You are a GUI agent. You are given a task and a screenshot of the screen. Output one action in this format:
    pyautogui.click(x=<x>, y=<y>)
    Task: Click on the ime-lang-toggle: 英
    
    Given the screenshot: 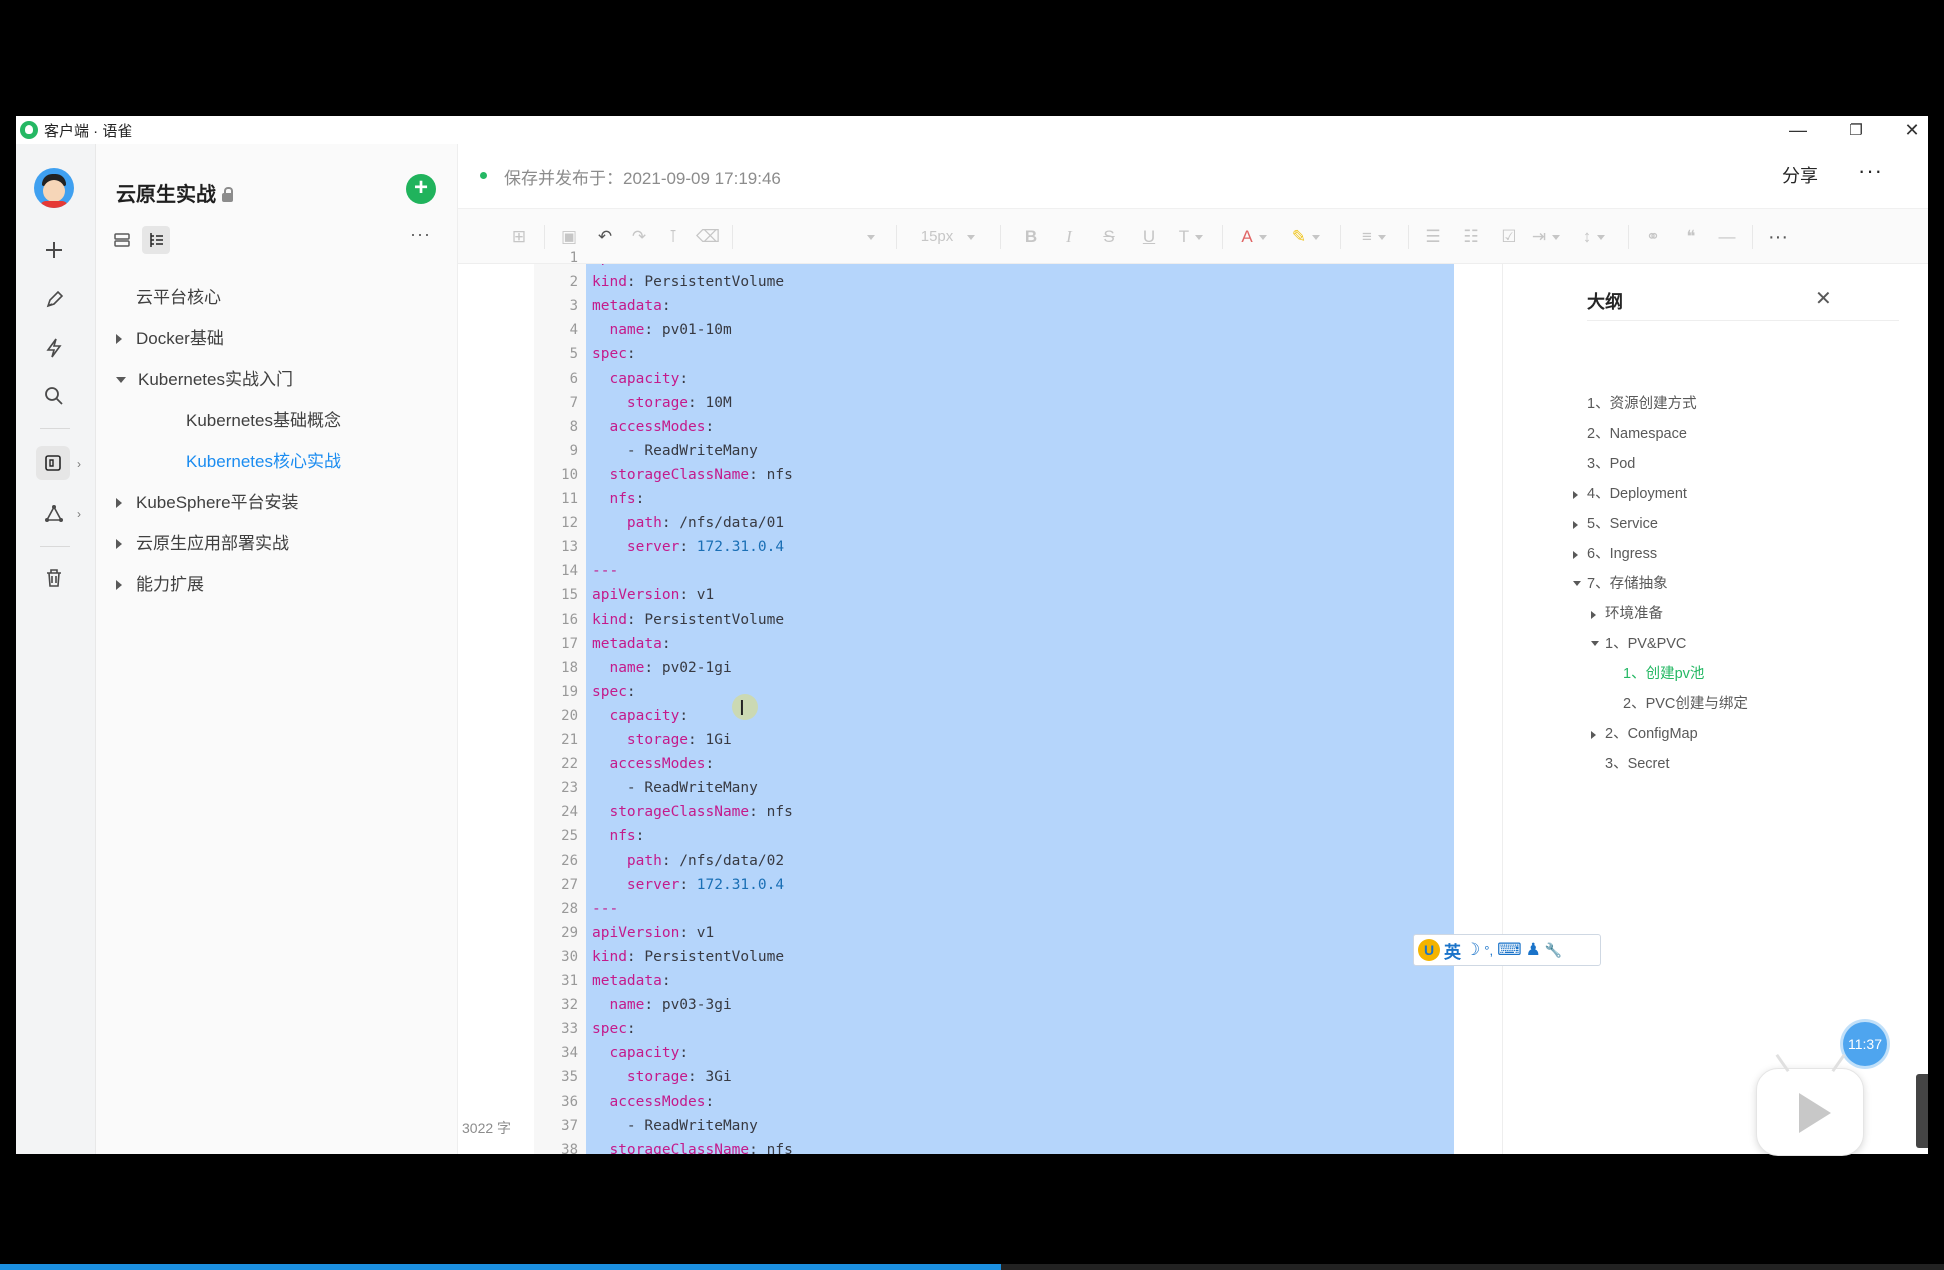 What is the action you would take?
    pyautogui.click(x=1452, y=950)
    